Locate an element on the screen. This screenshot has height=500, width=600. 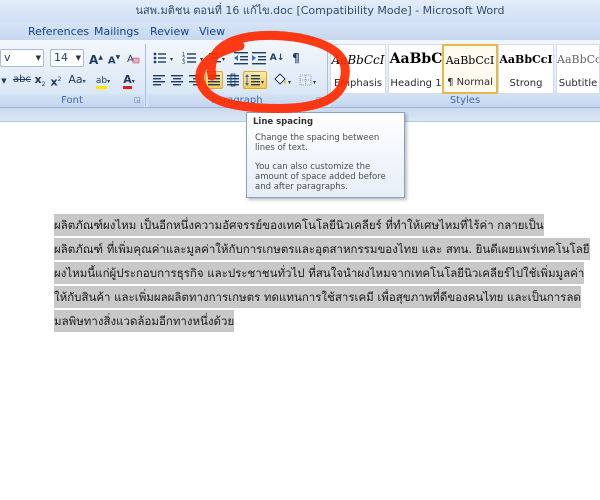
borders-icon: ▾ is located at coordinates (307, 80).